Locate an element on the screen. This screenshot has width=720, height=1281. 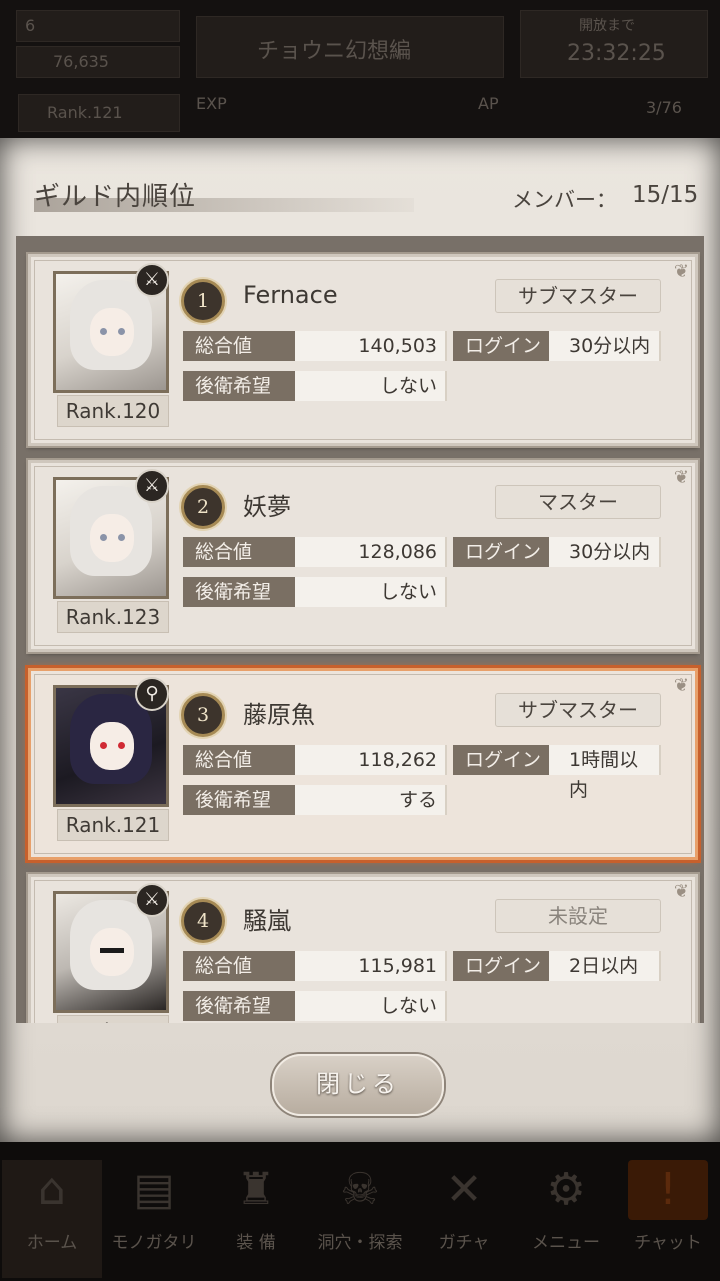
nav-equipment: ♜ 装 備 is located at coordinates (256, 1219).